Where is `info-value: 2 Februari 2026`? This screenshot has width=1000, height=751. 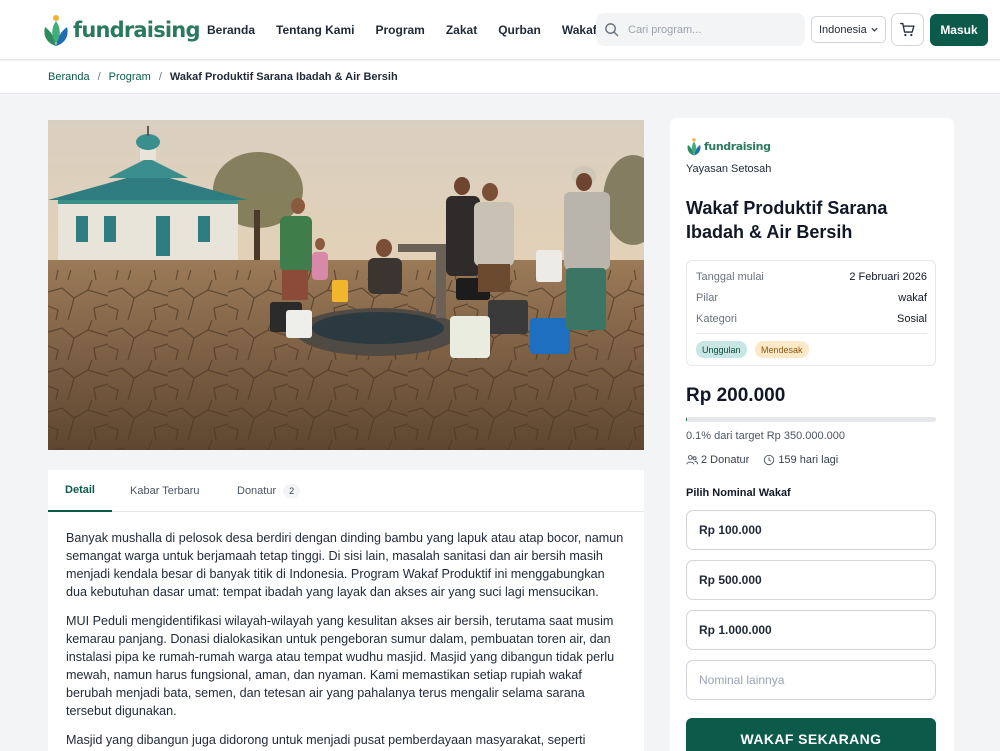 info-value: 2 Februari 2026 is located at coordinates (888, 277).